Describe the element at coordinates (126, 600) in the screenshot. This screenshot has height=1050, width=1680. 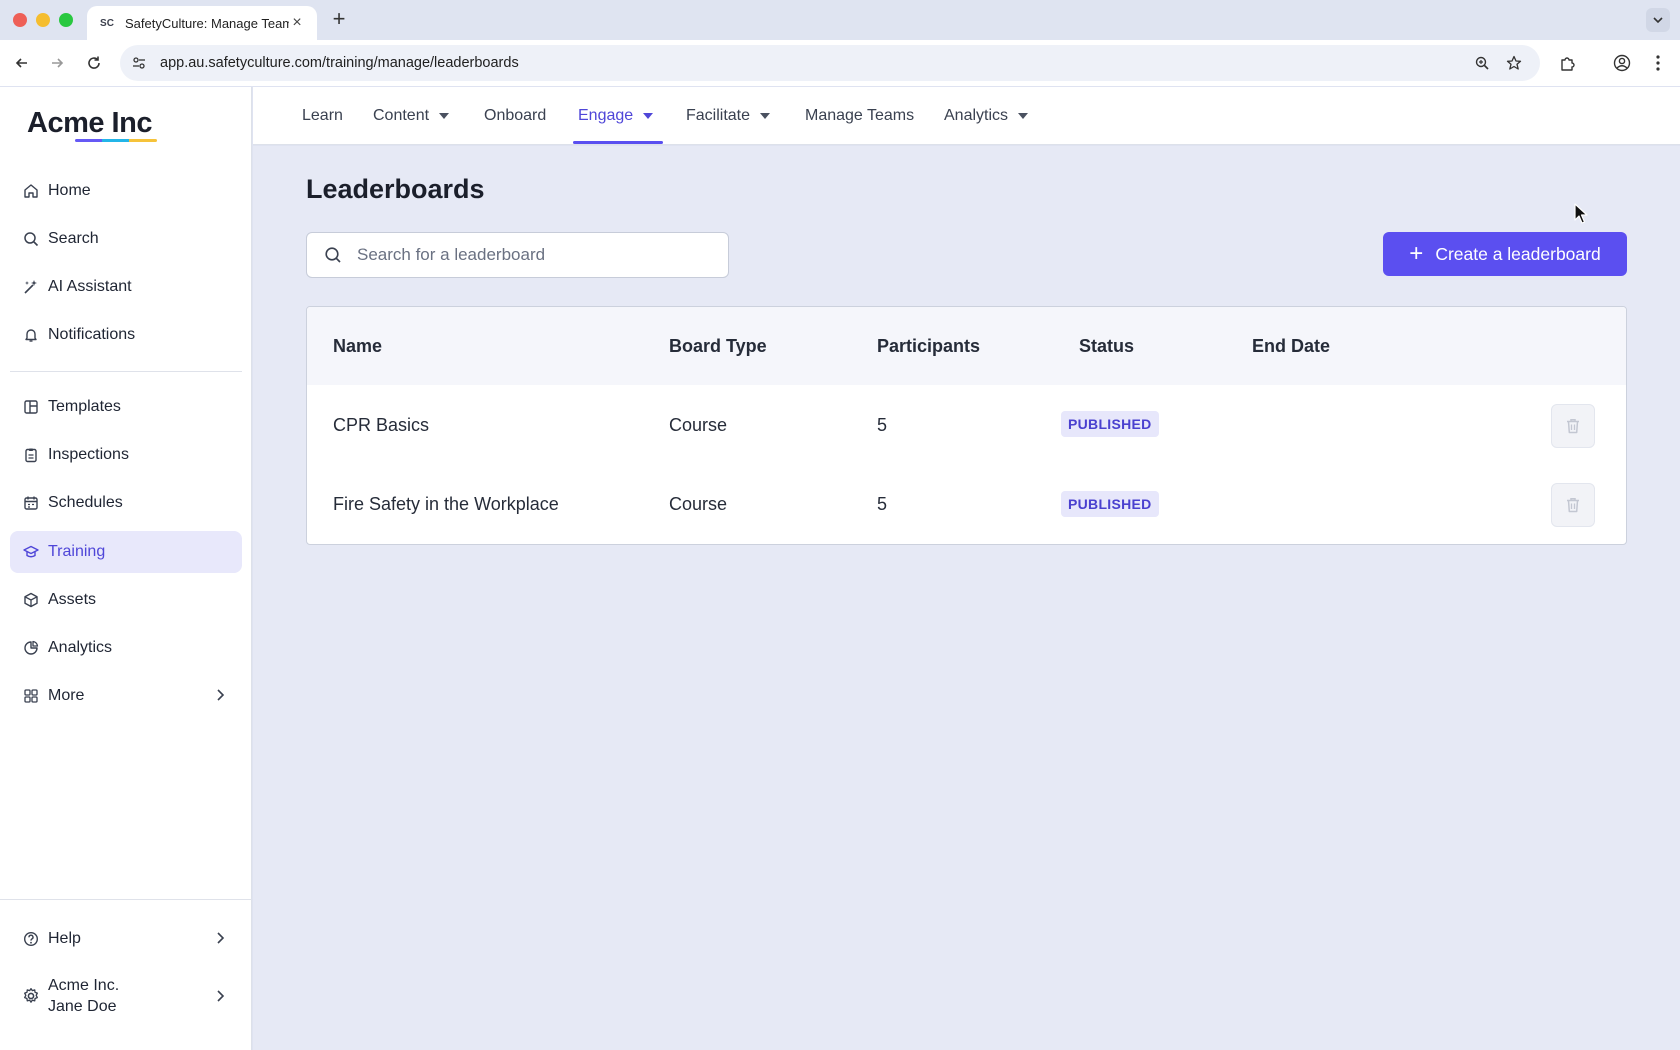
I see `sidebar-item-assets: Assets` at that location.